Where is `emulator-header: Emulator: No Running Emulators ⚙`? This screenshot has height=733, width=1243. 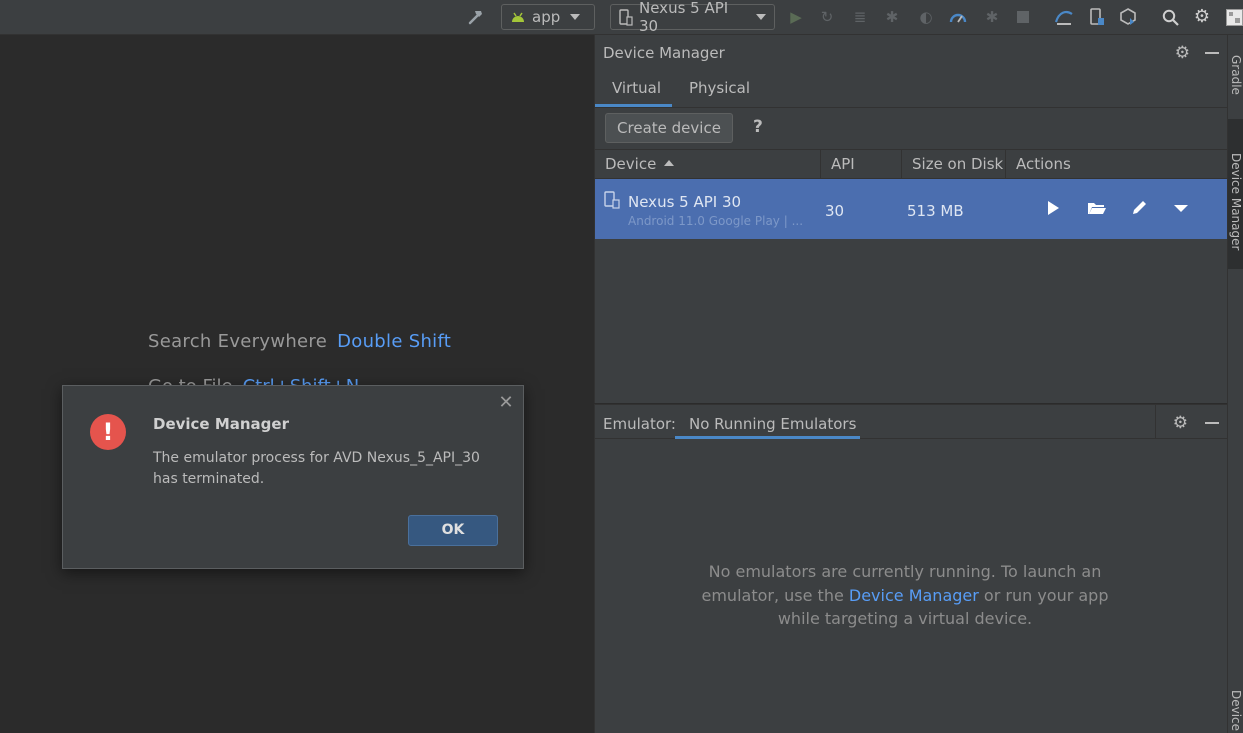 emulator-header: Emulator: No Running Emulators ⚙ is located at coordinates (911, 422).